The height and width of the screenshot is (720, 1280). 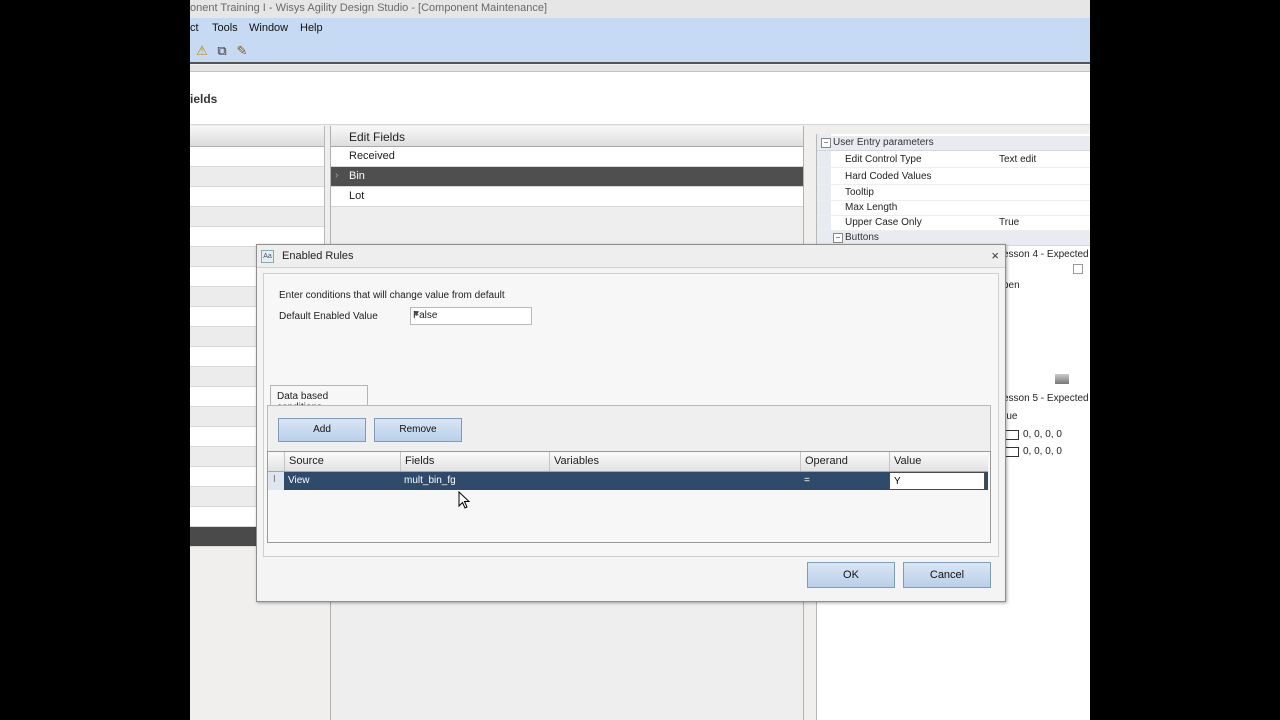 I want to click on cell-operand: =, so click(x=844, y=481).